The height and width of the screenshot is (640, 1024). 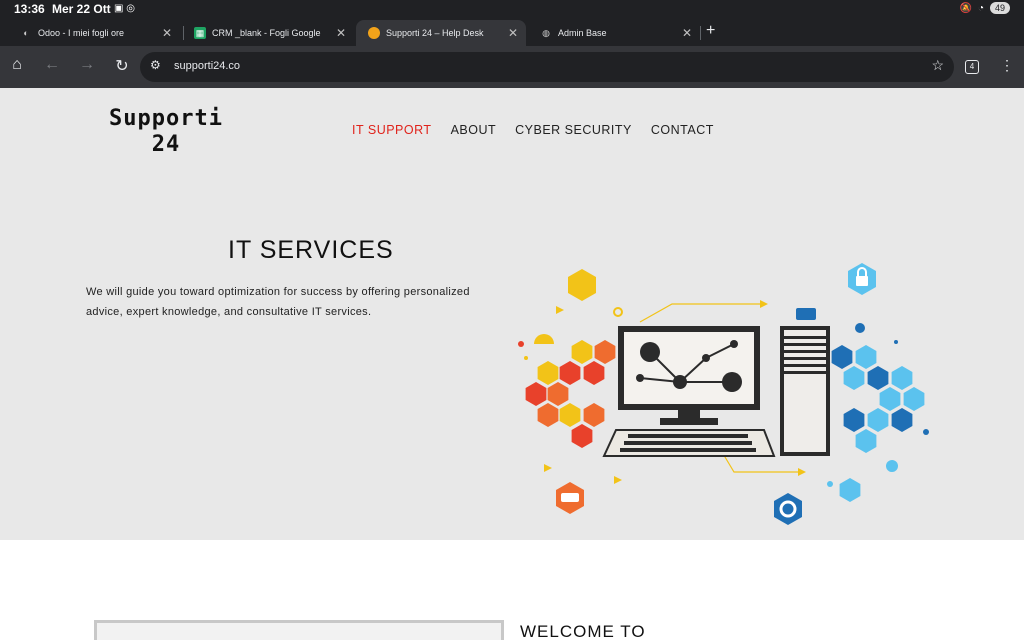 What do you see at coordinates (999, 8) in the screenshot?
I see `battery-icon: 49` at bounding box center [999, 8].